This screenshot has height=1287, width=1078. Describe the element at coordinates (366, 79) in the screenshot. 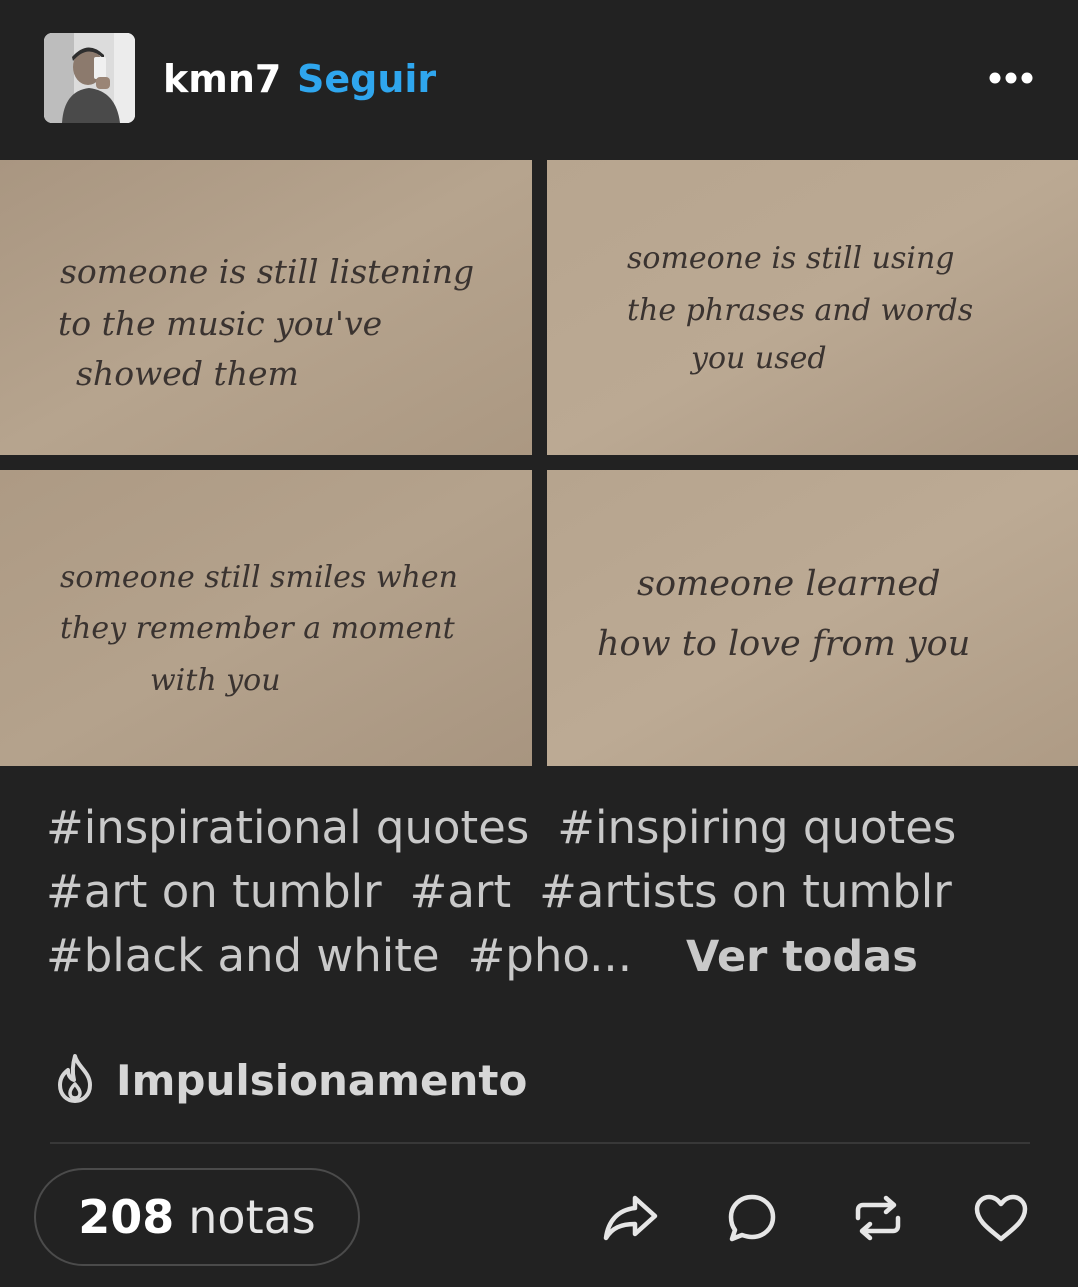

I see `follow-button: Seguir` at that location.